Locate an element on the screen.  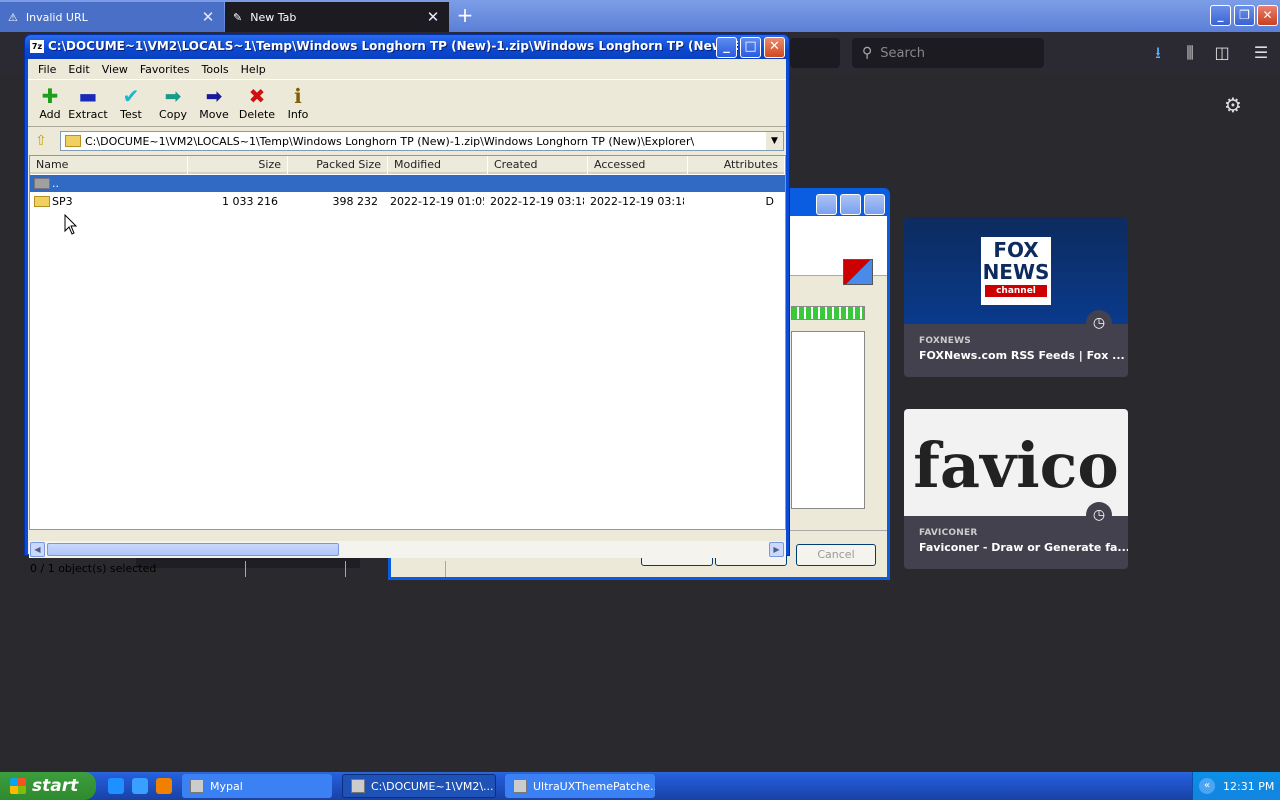
menu-favorites: Favorites is located at coordinates (165, 69).